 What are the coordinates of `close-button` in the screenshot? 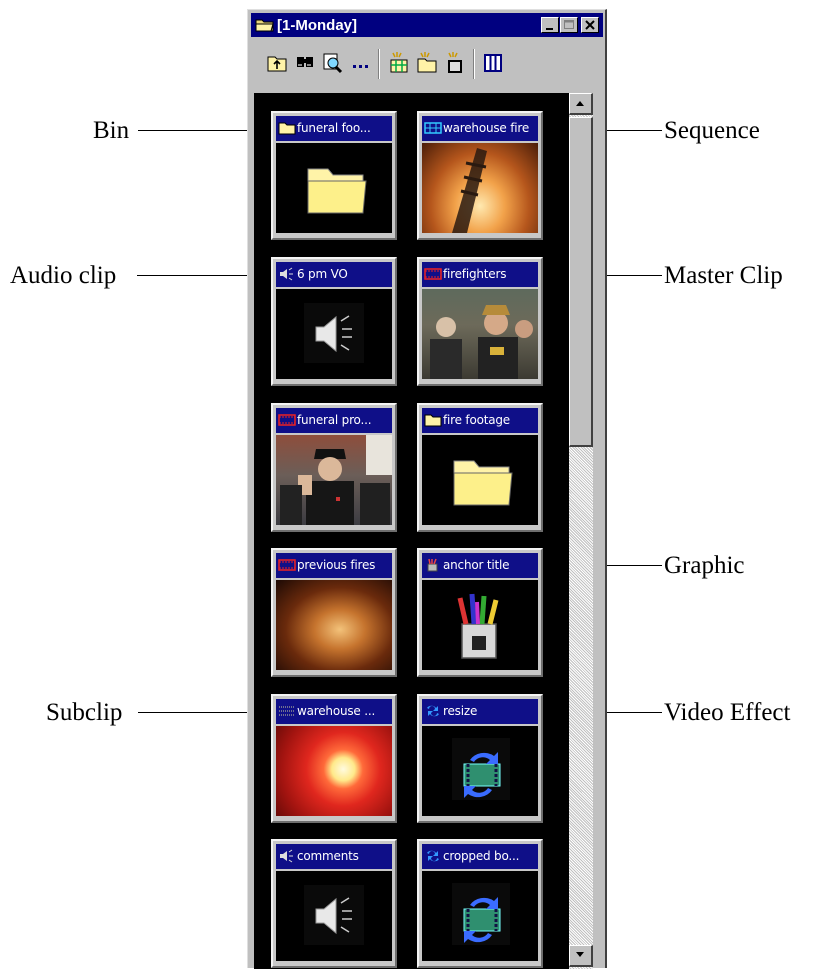 It's located at (590, 25).